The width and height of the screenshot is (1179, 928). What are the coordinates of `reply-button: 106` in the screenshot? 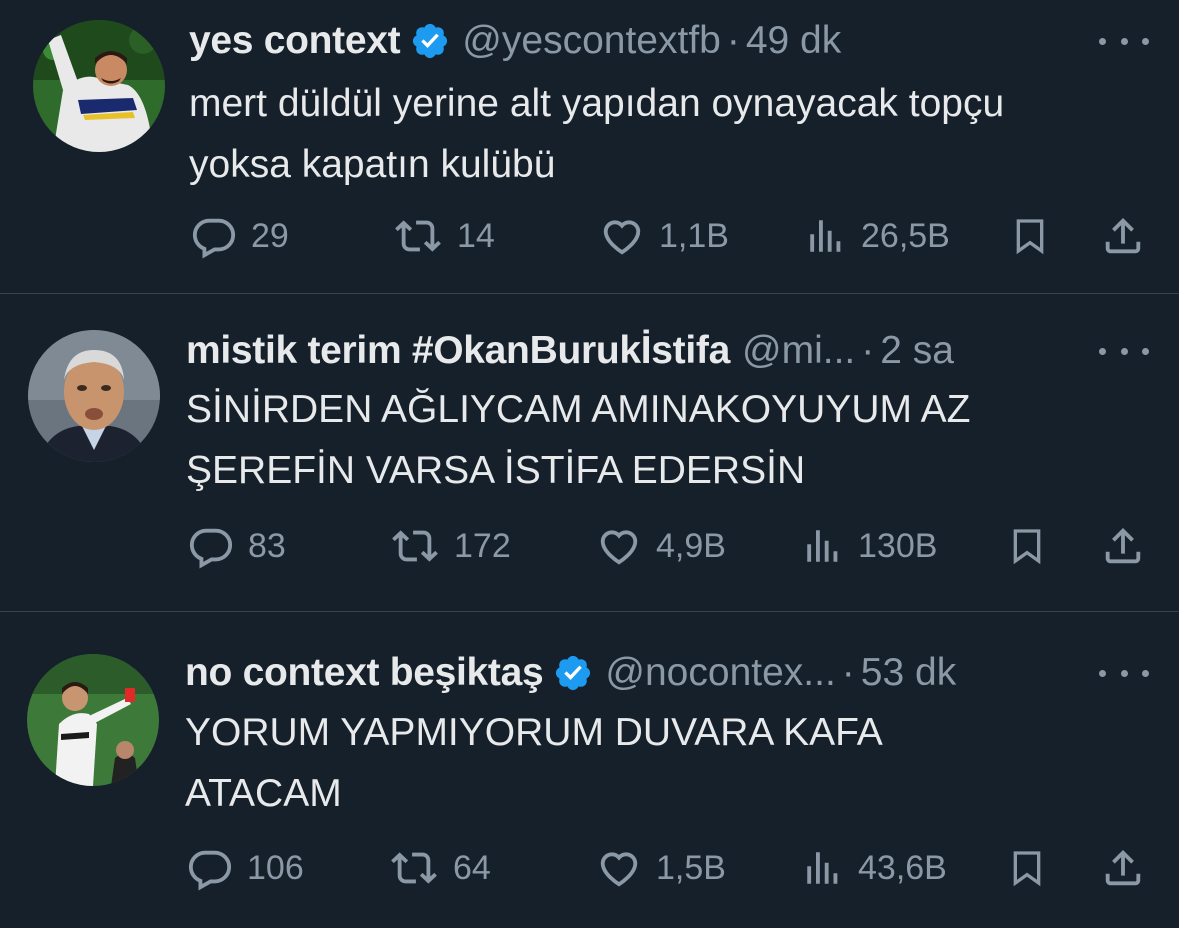 It's located at (245, 868).